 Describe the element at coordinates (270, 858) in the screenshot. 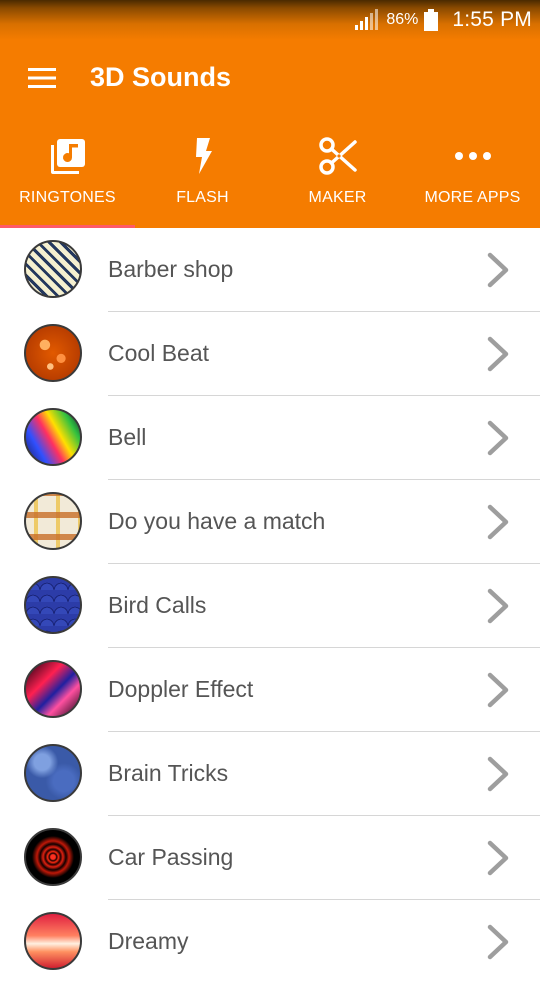

I see `list-item: Car Passing` at that location.